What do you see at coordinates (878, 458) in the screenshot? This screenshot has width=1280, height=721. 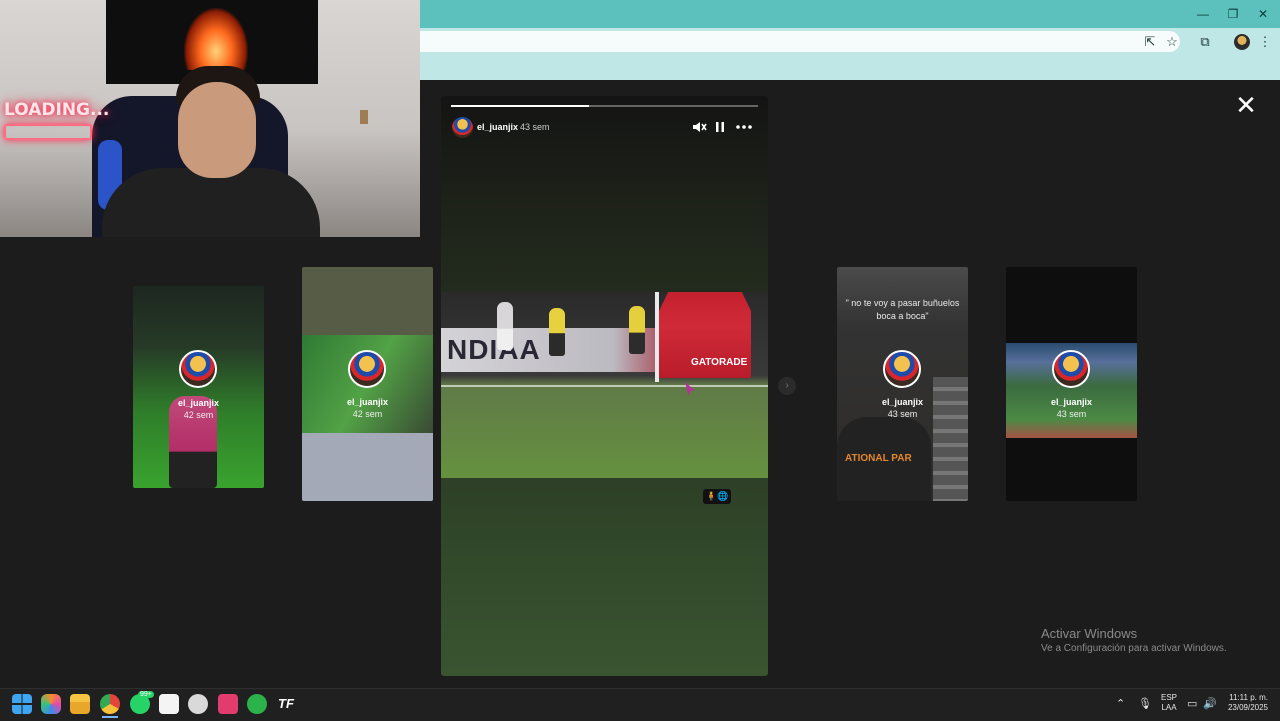 I see `hoodie-print: ATIONAL PAR` at bounding box center [878, 458].